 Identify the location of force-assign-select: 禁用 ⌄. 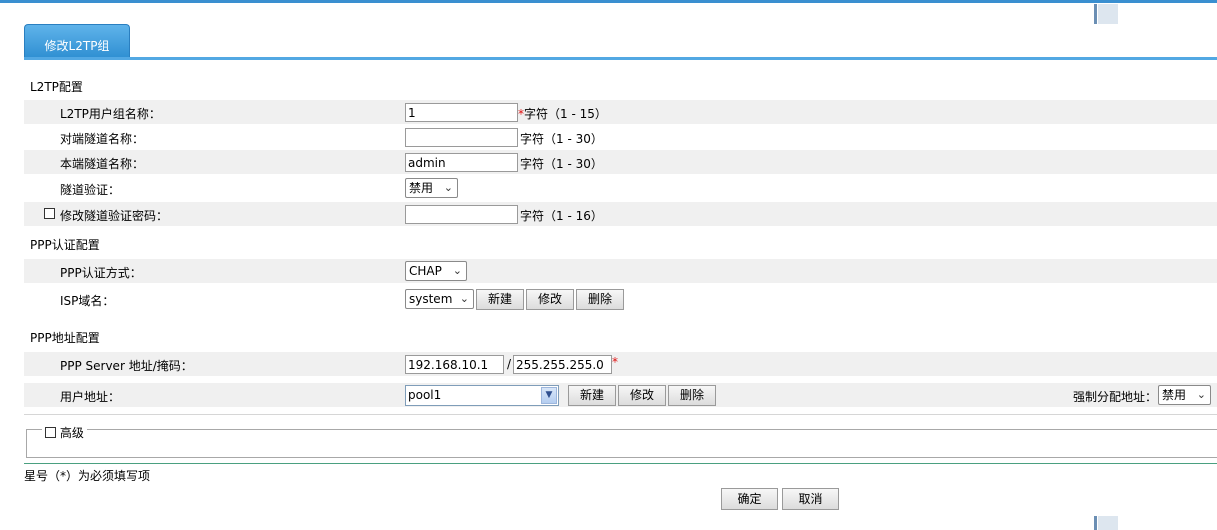
(1184, 395).